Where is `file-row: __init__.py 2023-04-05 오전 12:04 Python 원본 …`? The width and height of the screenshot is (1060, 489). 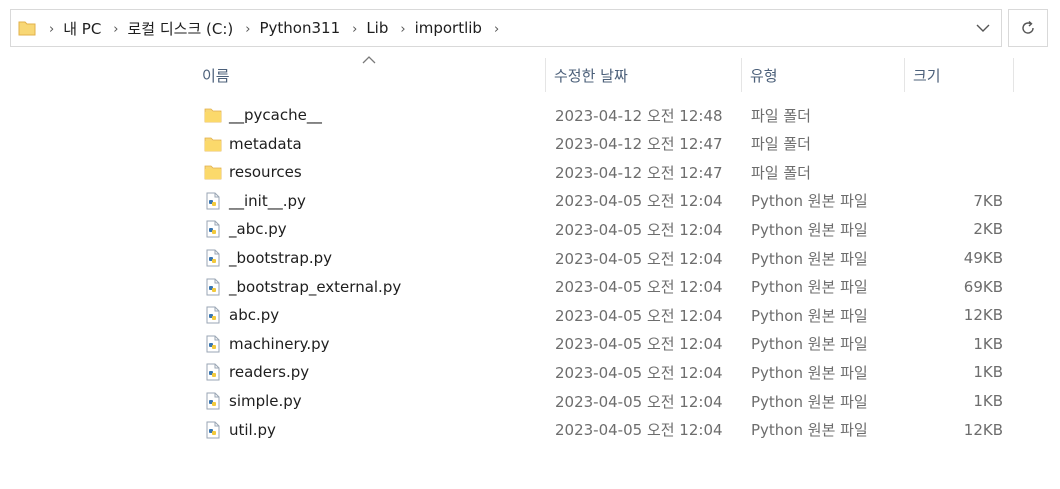 file-row: __init__.py 2023-04-05 오전 12:04 Python 원본 … is located at coordinates (606, 201).